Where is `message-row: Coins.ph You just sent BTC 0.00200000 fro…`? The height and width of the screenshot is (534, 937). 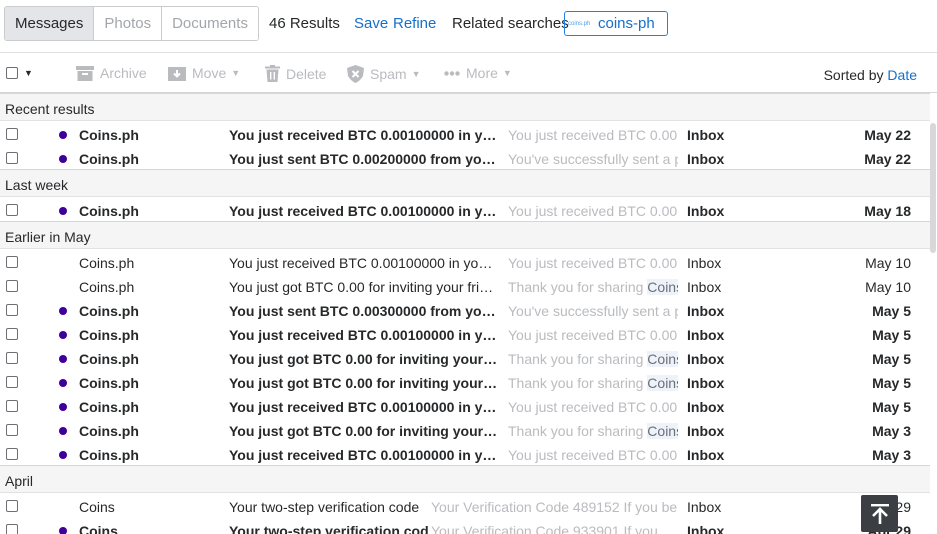 message-row: Coins.ph You just sent BTC 0.00200000 fro… is located at coordinates (465, 159).